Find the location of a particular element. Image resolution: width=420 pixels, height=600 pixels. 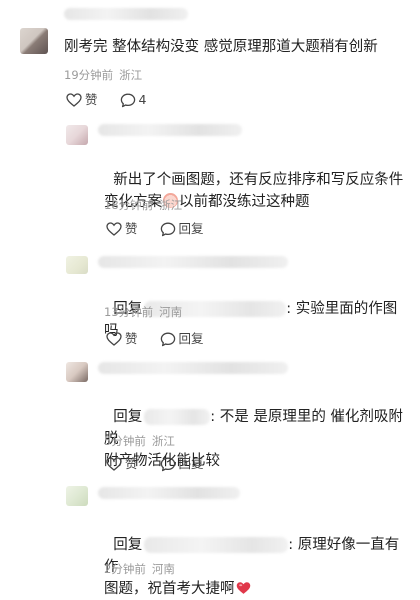

comment-text: 刚考完 整体结构没变 感觉原理那道大题稍有创新 is located at coordinates (221, 47).